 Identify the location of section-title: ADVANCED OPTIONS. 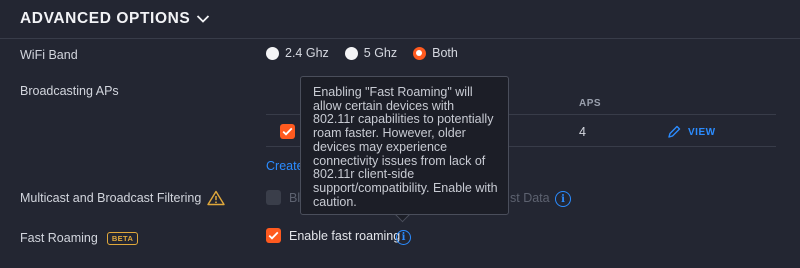
(105, 18).